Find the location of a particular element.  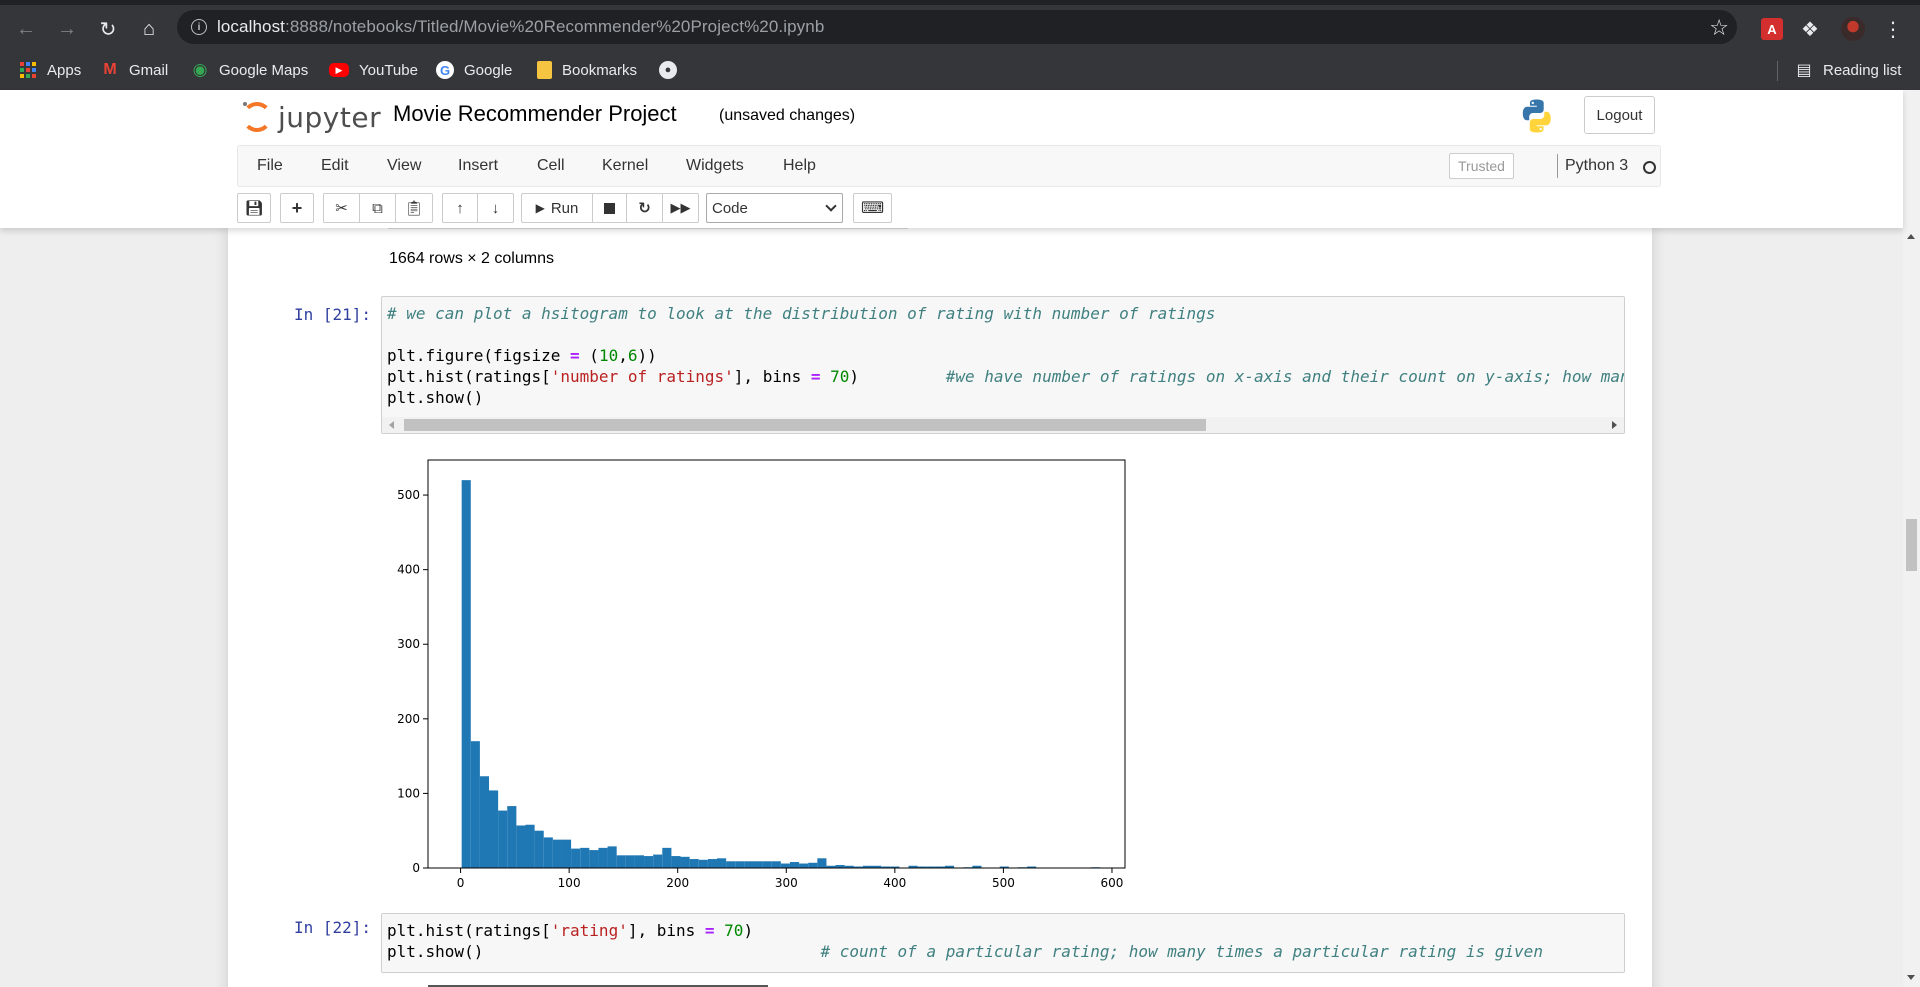

bookmark-gmail: M Gmail is located at coordinates (134, 70).